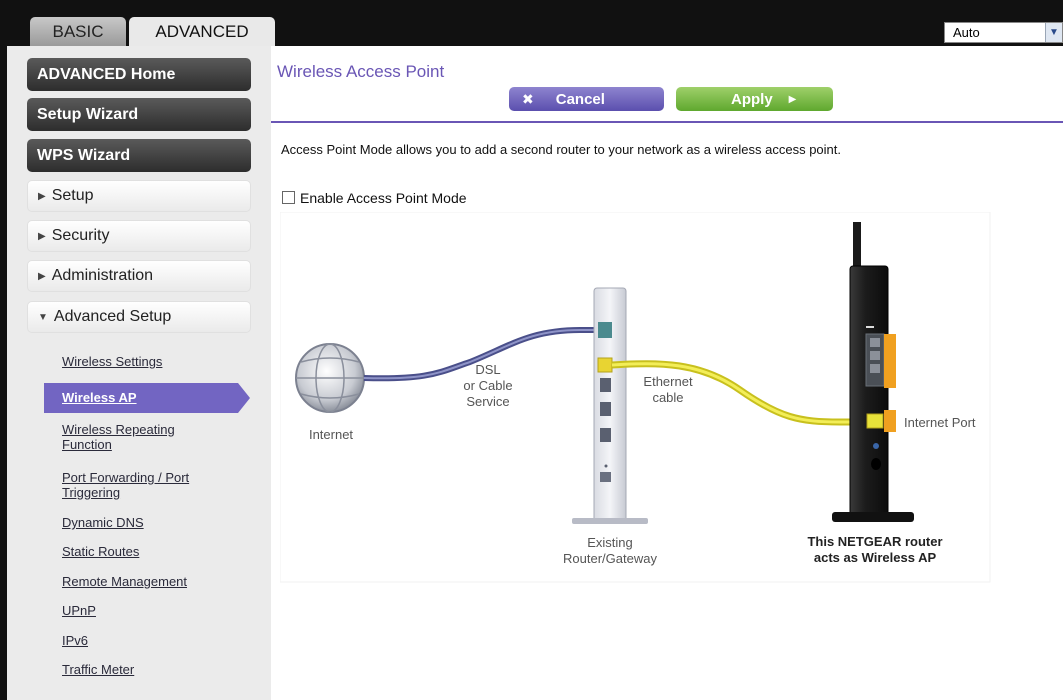 This screenshot has height=700, width=1063. Describe the element at coordinates (75, 640) in the screenshot. I see `sidebar-item-ipv6: IPv6` at that location.